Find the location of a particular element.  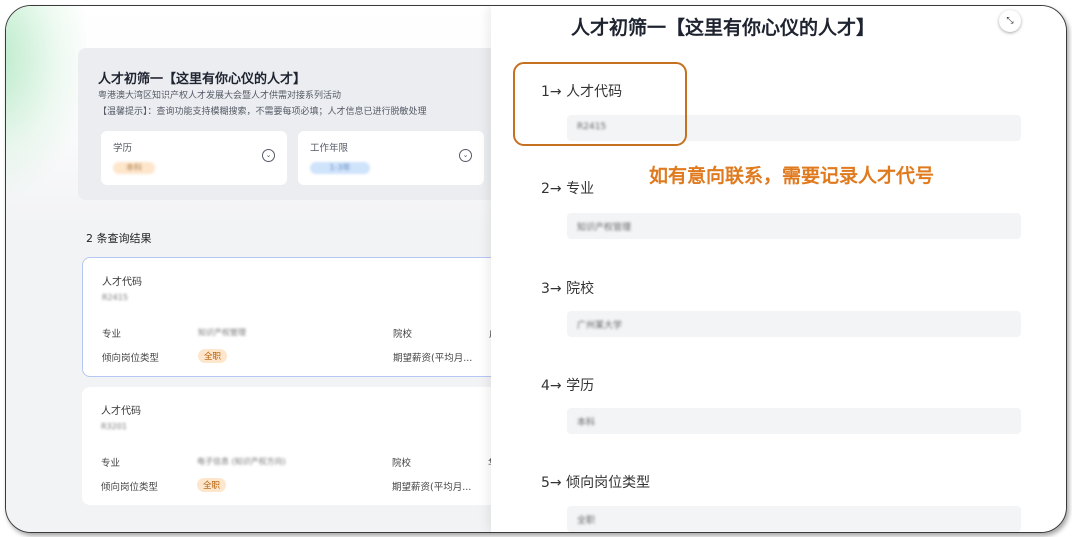

highlight-box is located at coordinates (600, 104).